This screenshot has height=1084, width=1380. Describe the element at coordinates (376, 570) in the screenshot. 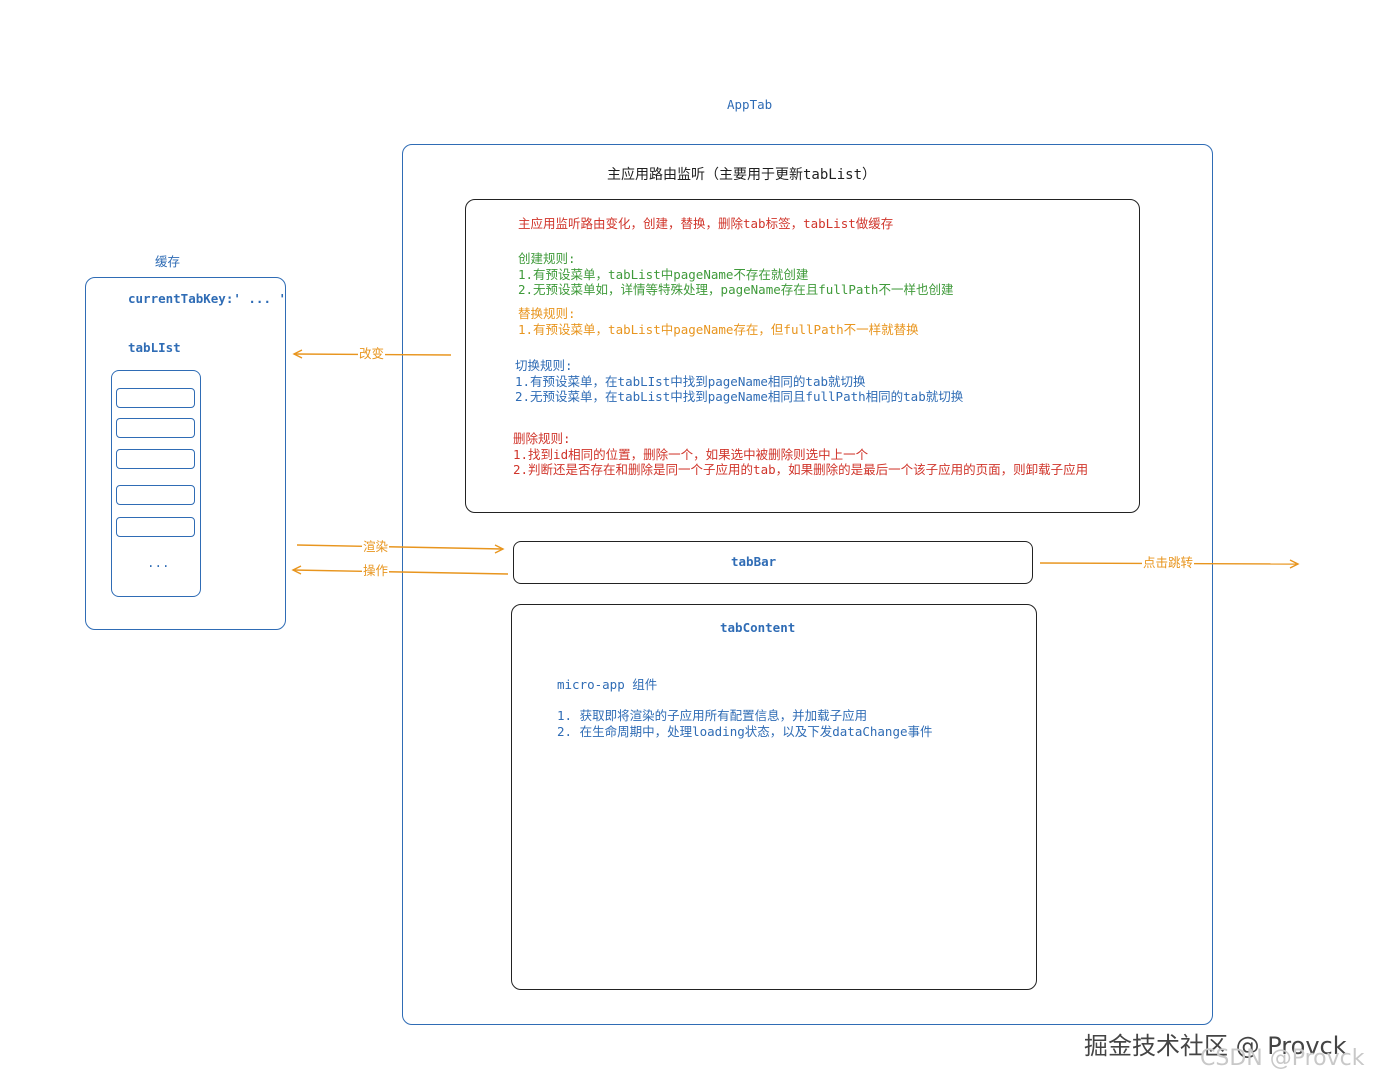

I see `edge-label-operate: 操作` at that location.